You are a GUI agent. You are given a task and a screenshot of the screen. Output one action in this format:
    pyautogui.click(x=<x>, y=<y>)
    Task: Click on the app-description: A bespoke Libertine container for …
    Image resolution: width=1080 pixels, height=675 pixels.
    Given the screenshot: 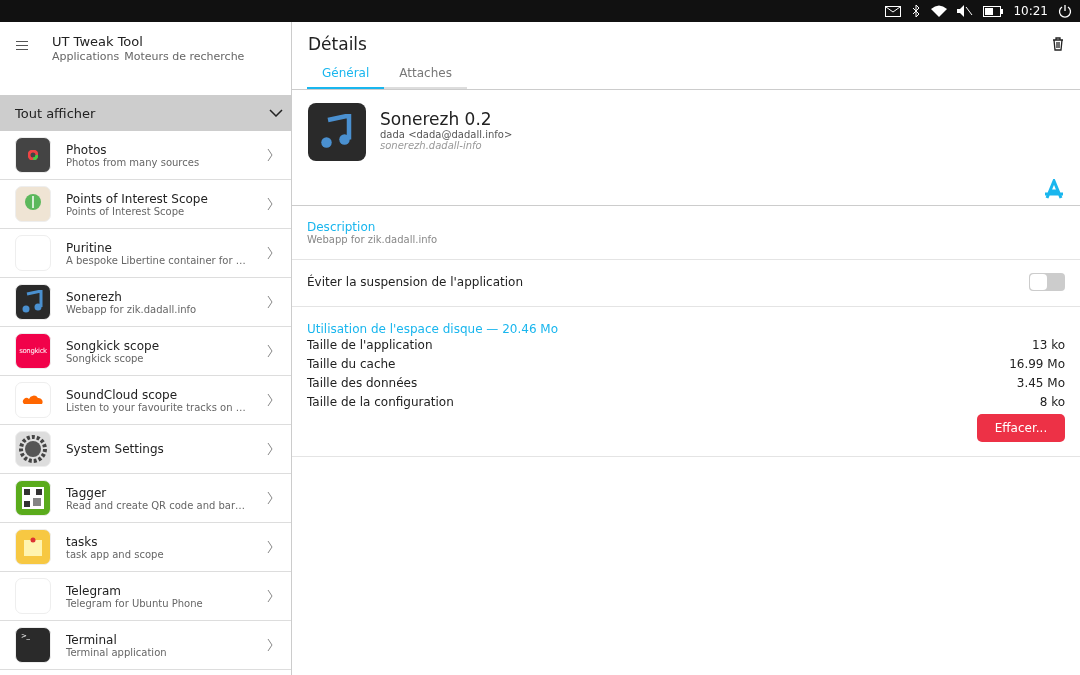 What is the action you would take?
    pyautogui.click(x=156, y=260)
    